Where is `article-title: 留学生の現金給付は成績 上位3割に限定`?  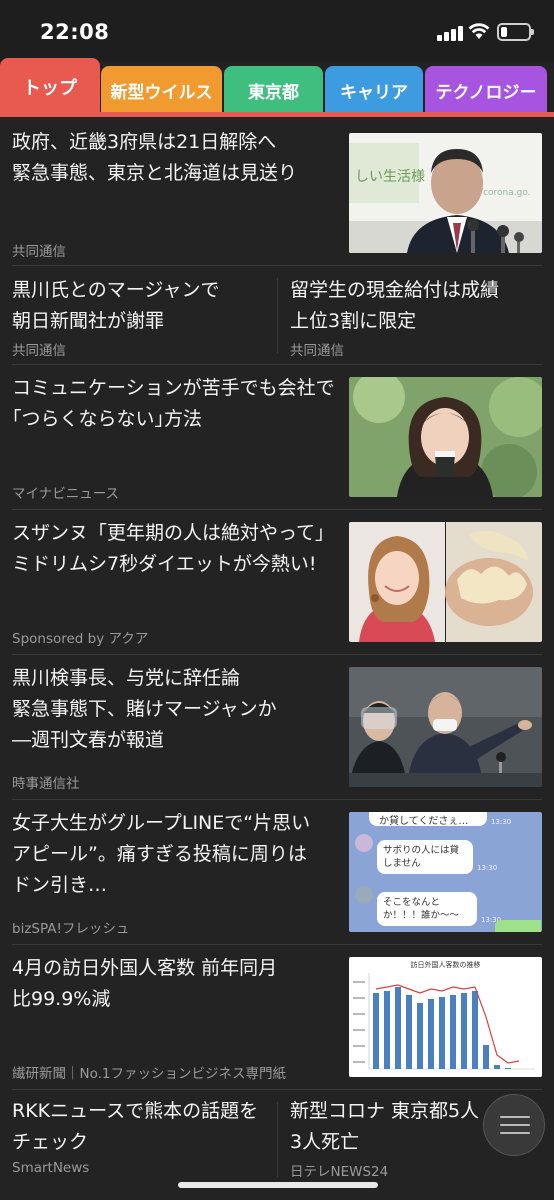
article-title: 留学生の現金給付は成績 上位3割に限定 is located at coordinates (395, 305).